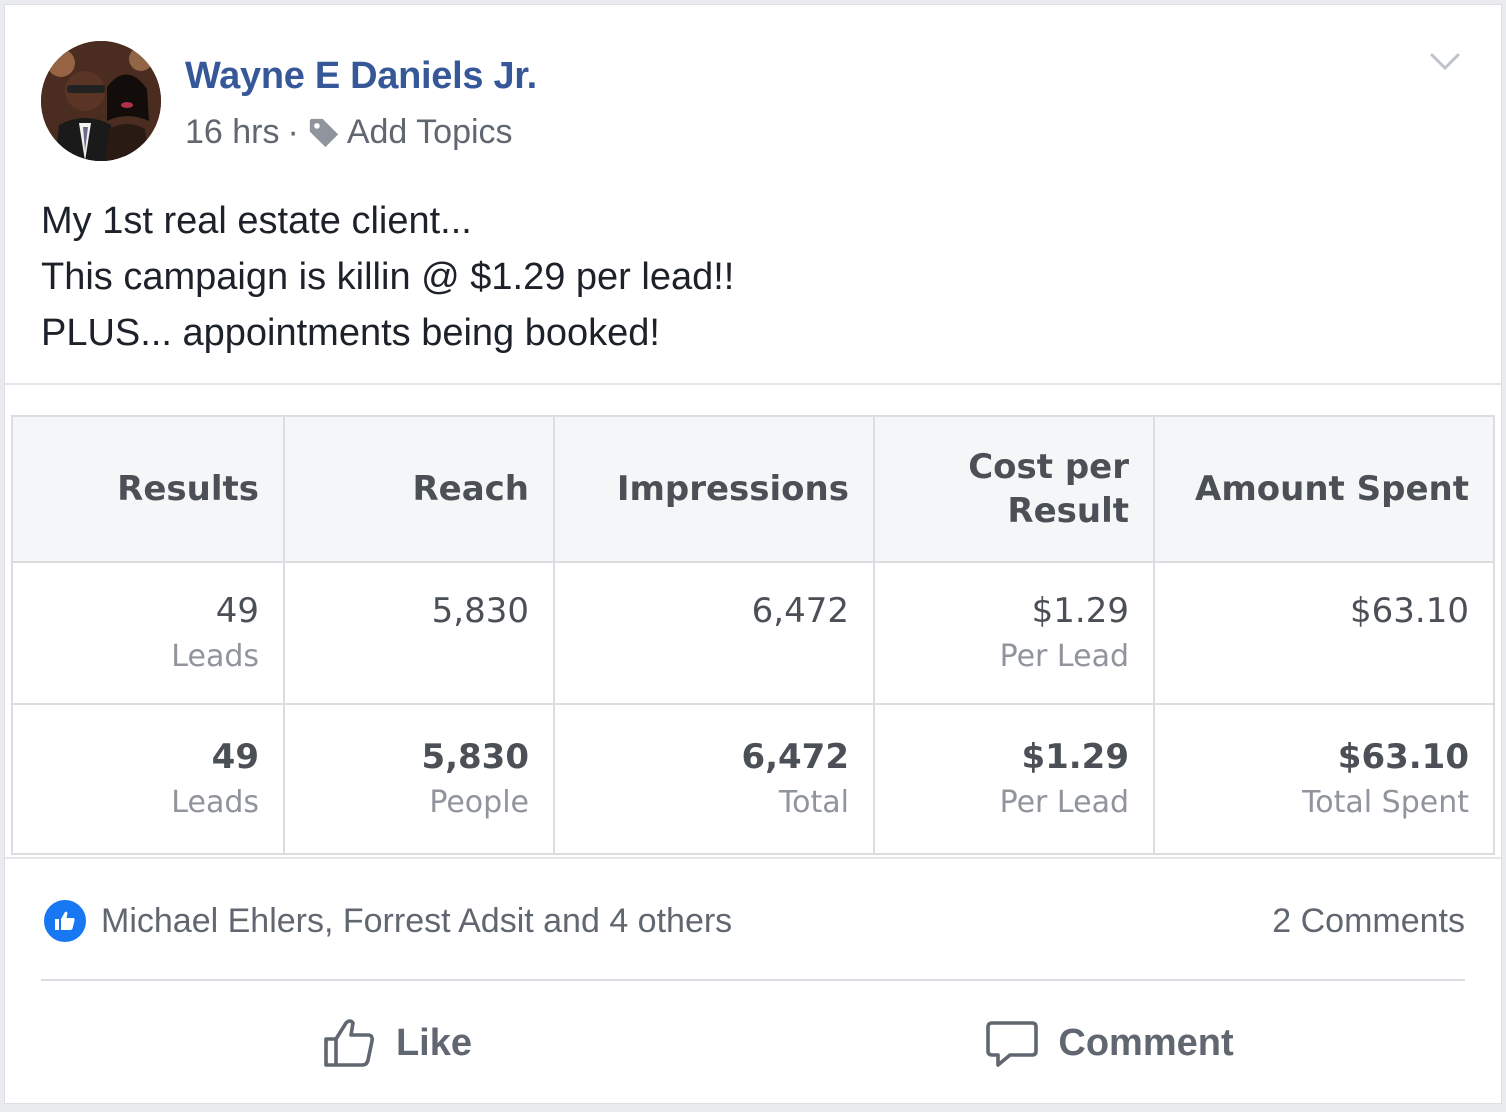 The image size is (1506, 1112). I want to click on avatar-photo, so click(101, 101).